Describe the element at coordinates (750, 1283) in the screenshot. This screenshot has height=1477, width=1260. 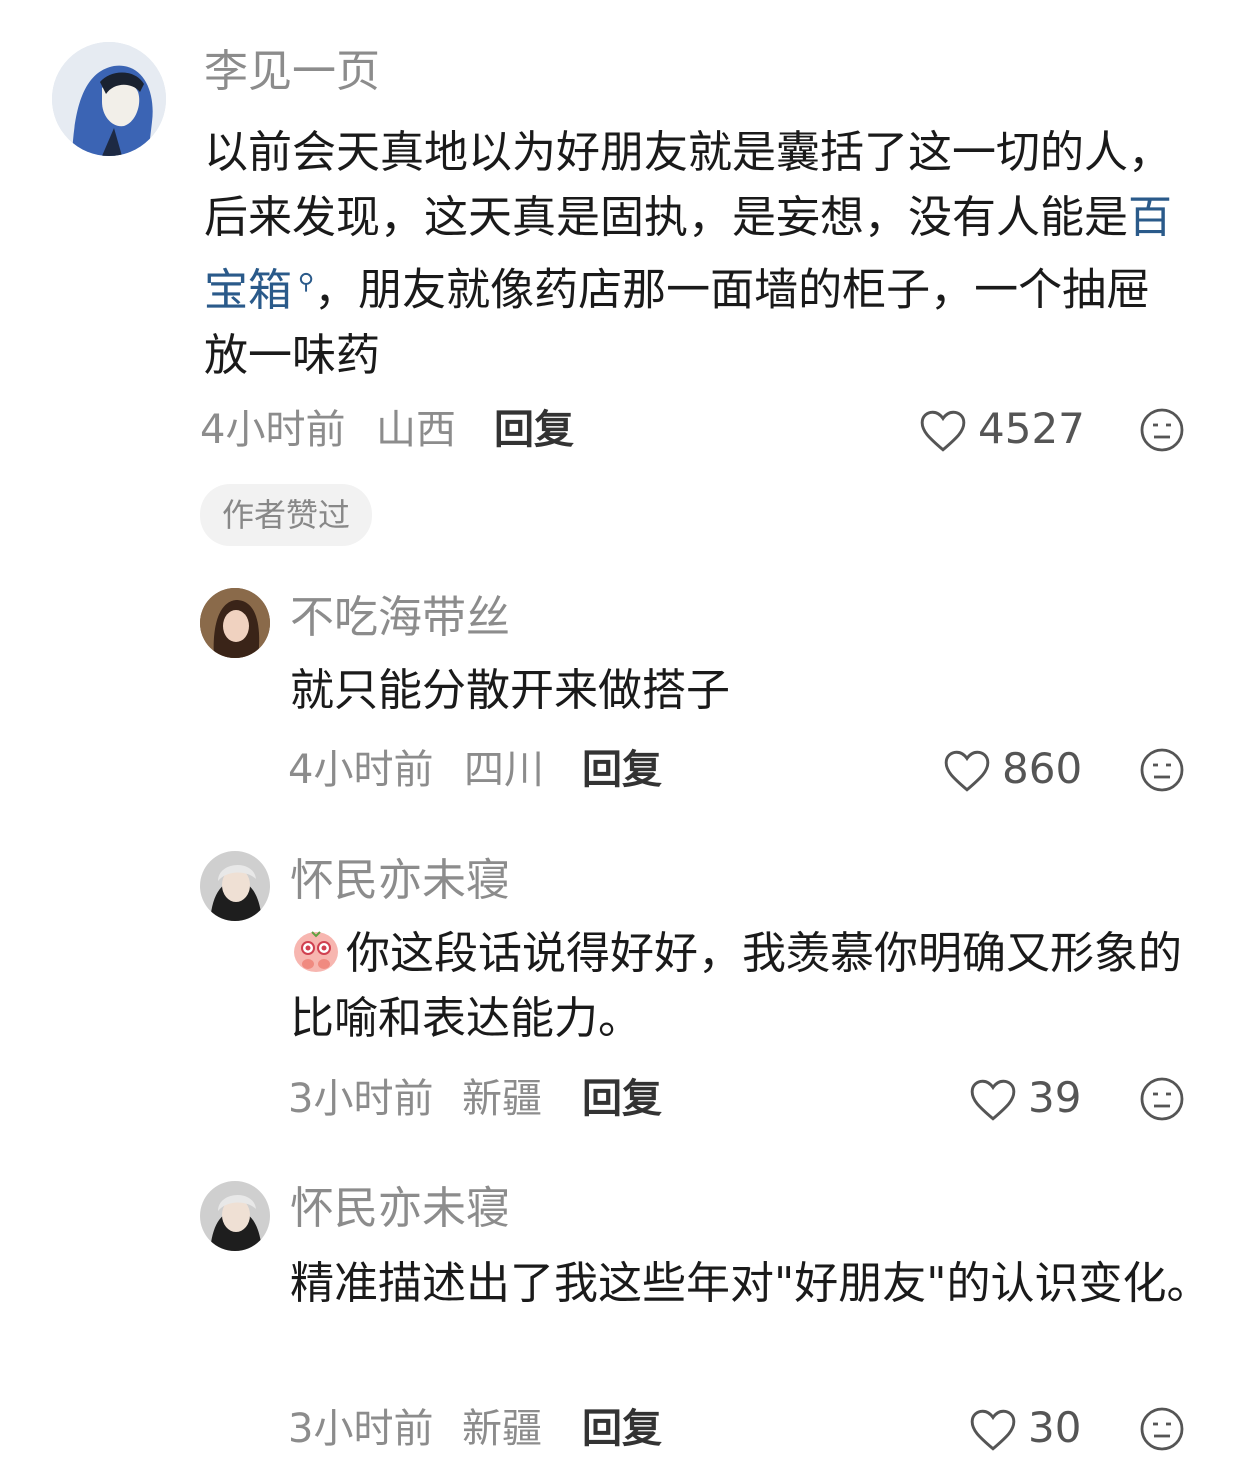
I see `comment-text: 精准描述出了我这些年对"好朋友"的认识变化。` at that location.